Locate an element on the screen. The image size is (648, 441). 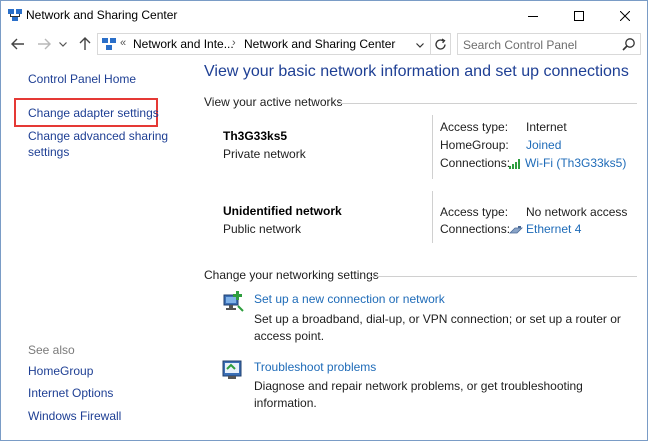
close-button is located at coordinates (625, 15).